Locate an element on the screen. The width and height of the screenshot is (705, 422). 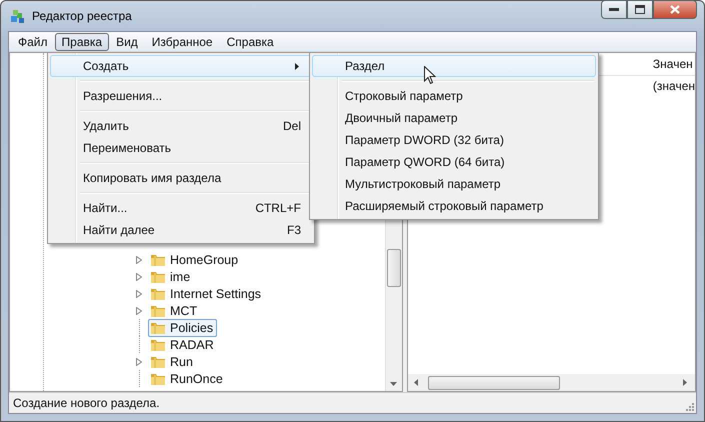
close-icon is located at coordinates (675, 9).